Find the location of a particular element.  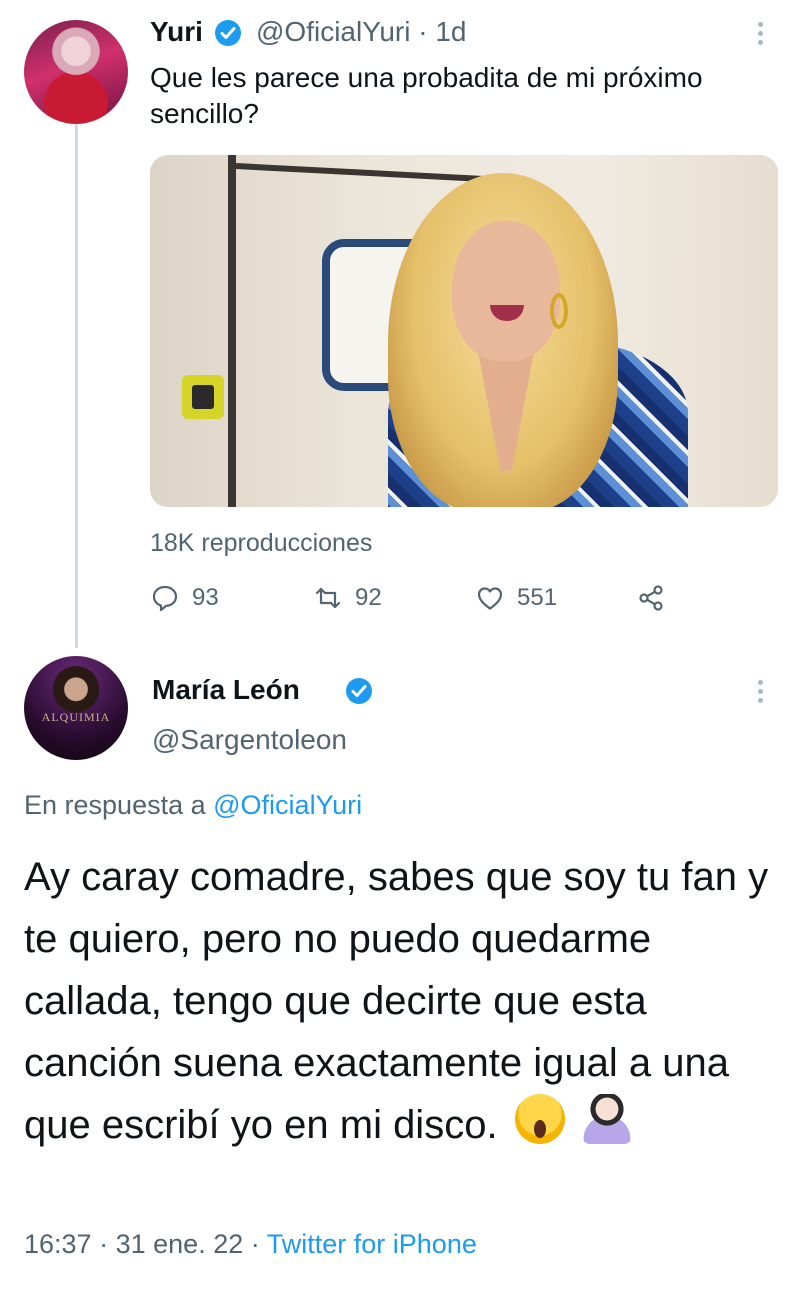

reply-author-handle: @Sargentoleon is located at coordinates (249, 740).